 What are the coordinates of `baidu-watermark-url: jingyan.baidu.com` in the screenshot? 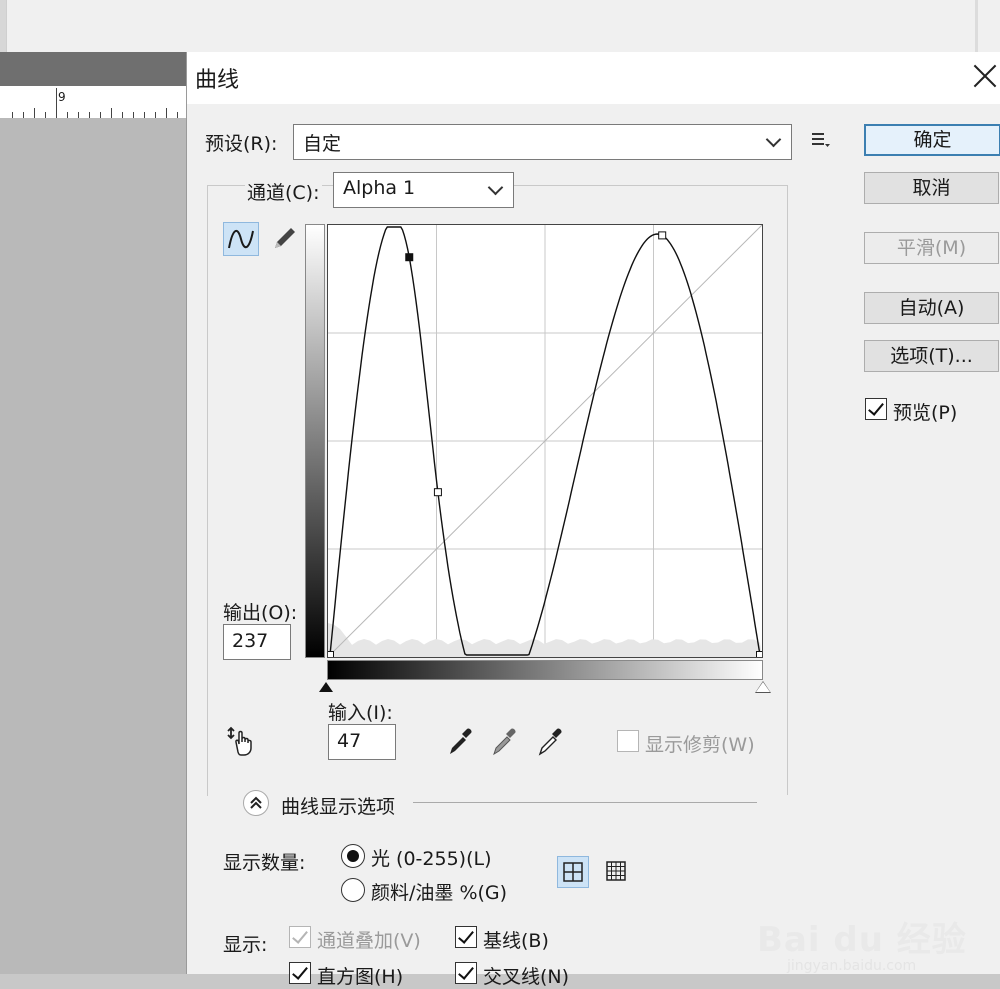 It's located at (852, 966).